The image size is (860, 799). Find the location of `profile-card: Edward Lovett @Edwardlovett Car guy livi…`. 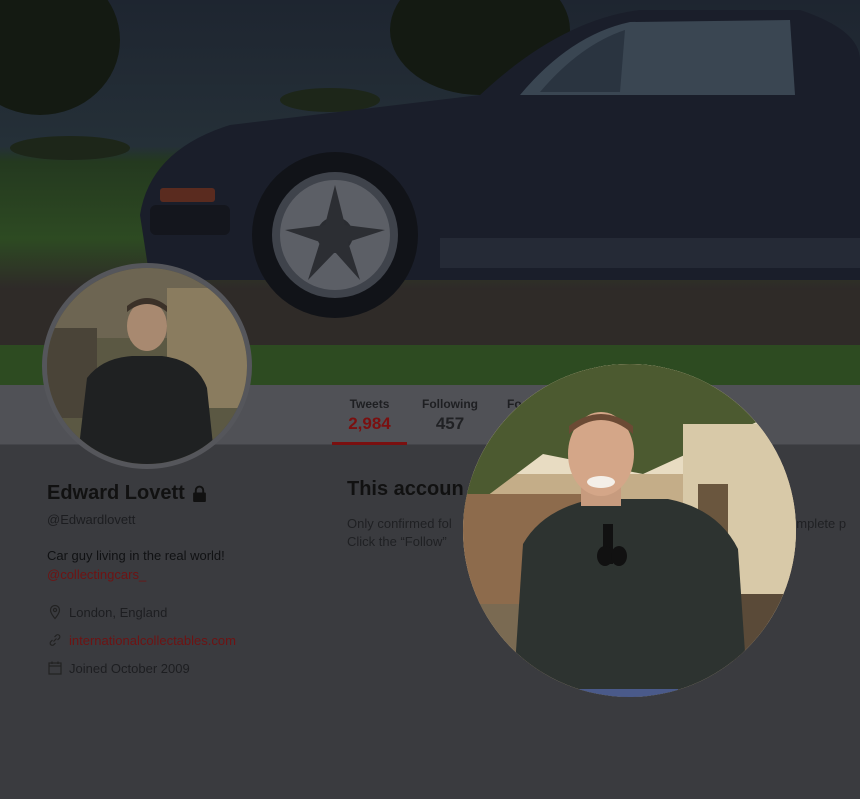

profile-card: Edward Lovett @Edwardlovett Car guy livi… is located at coordinates (182, 582).